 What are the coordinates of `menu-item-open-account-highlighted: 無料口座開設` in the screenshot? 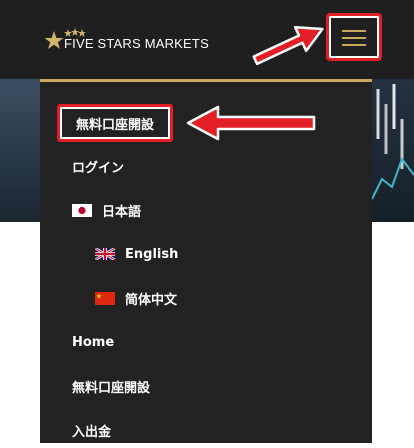 It's located at (115, 123).